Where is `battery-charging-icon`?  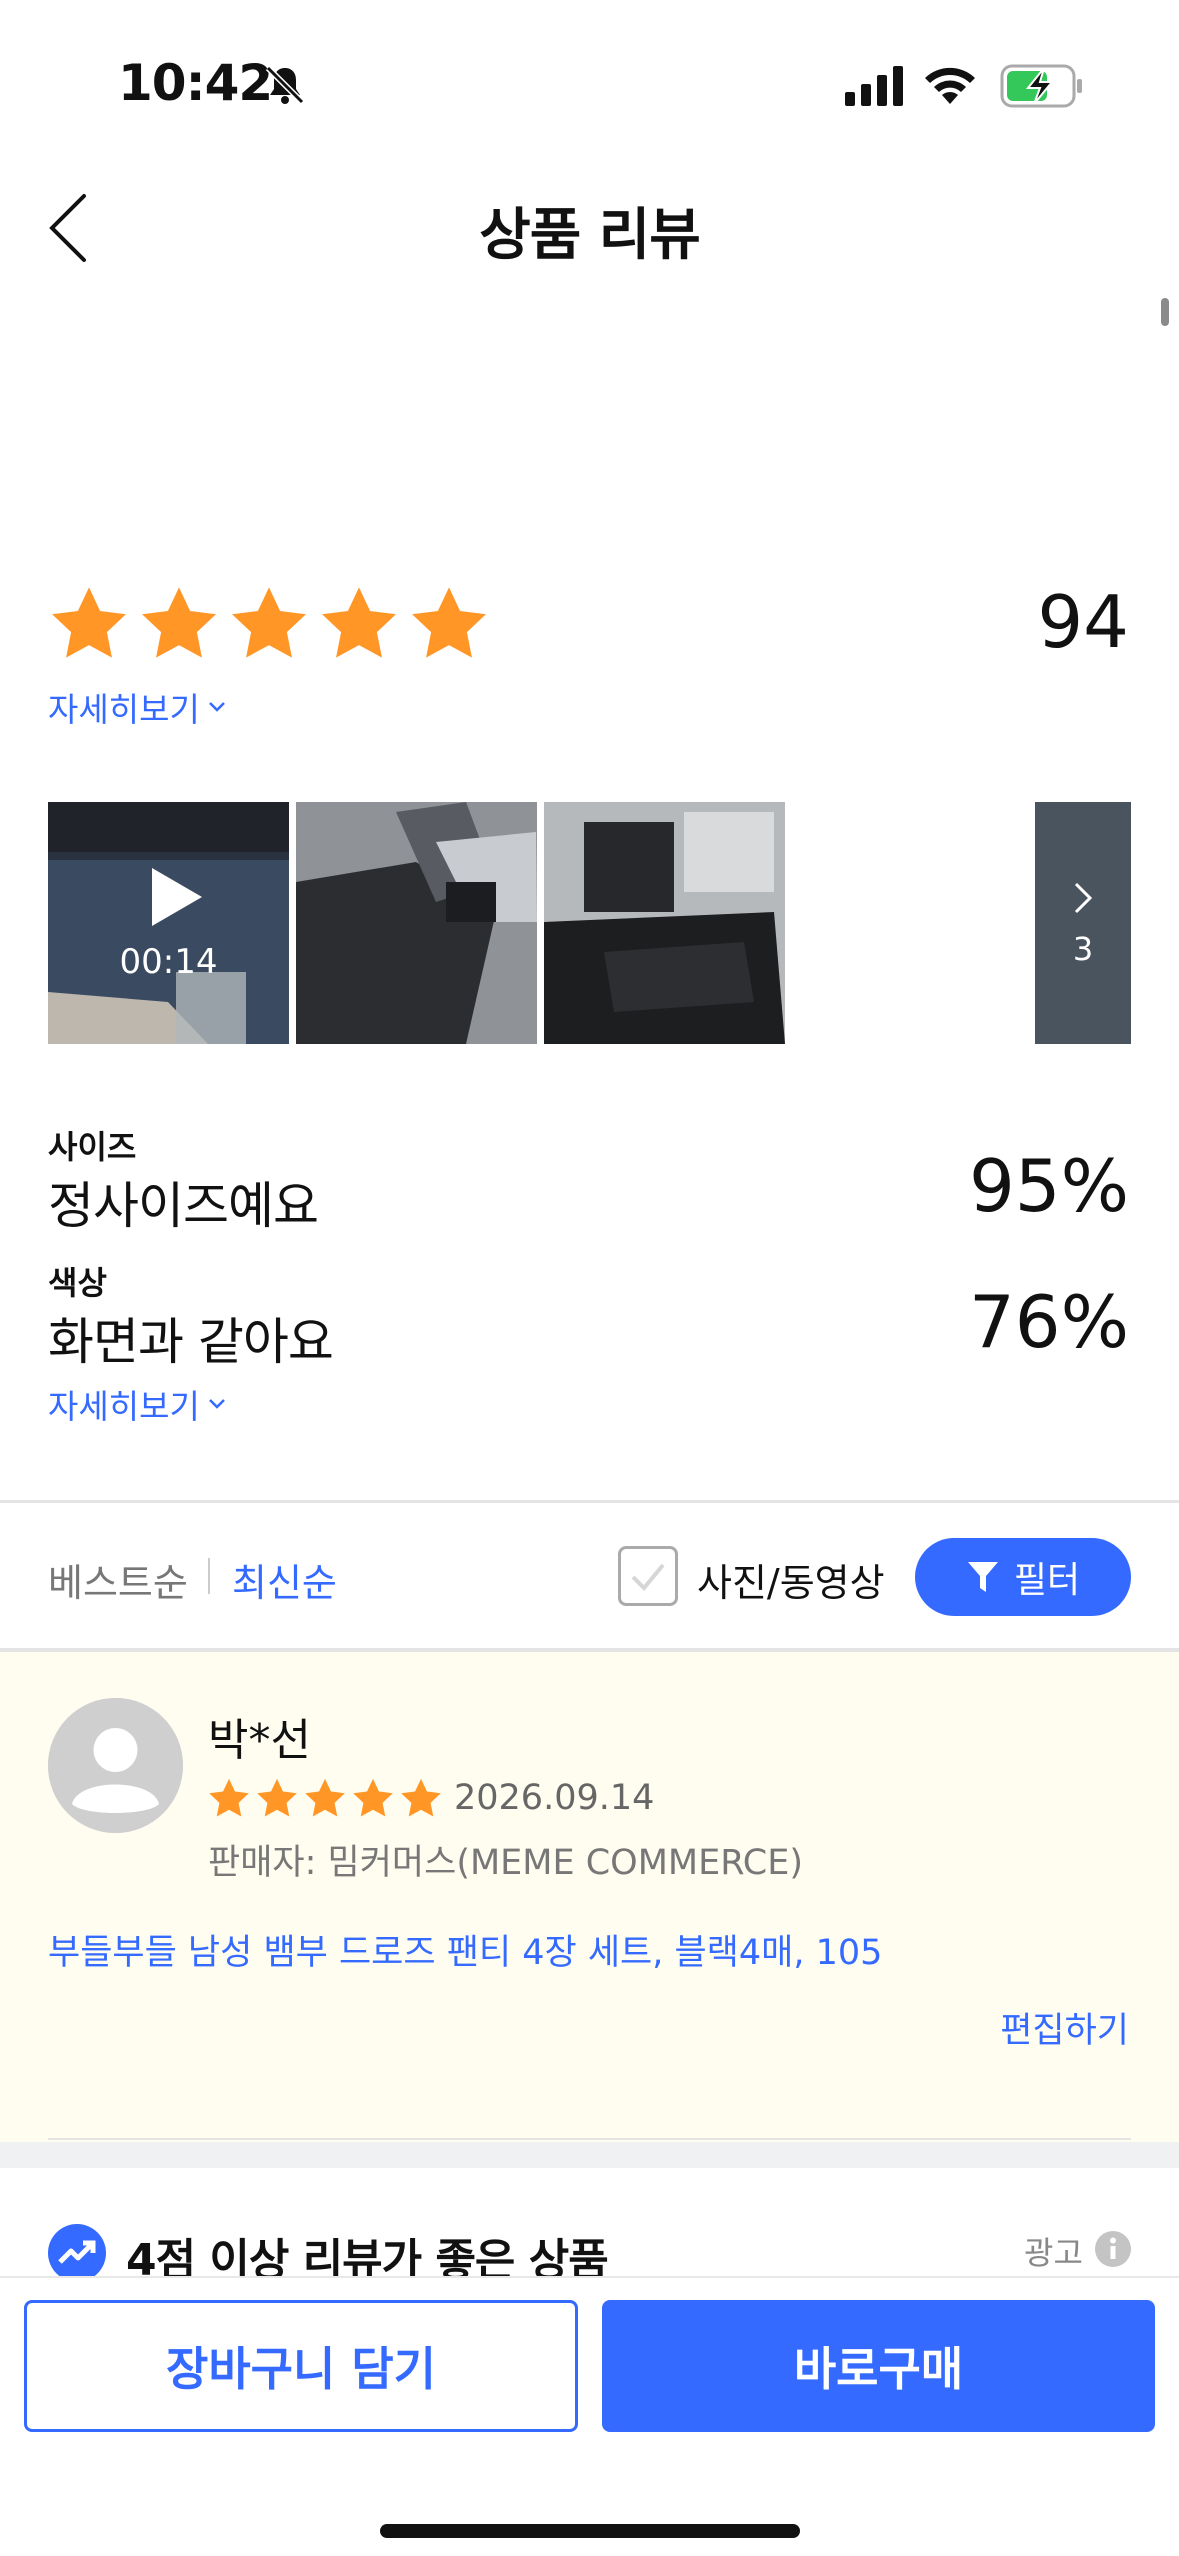 battery-charging-icon is located at coordinates (1041, 86).